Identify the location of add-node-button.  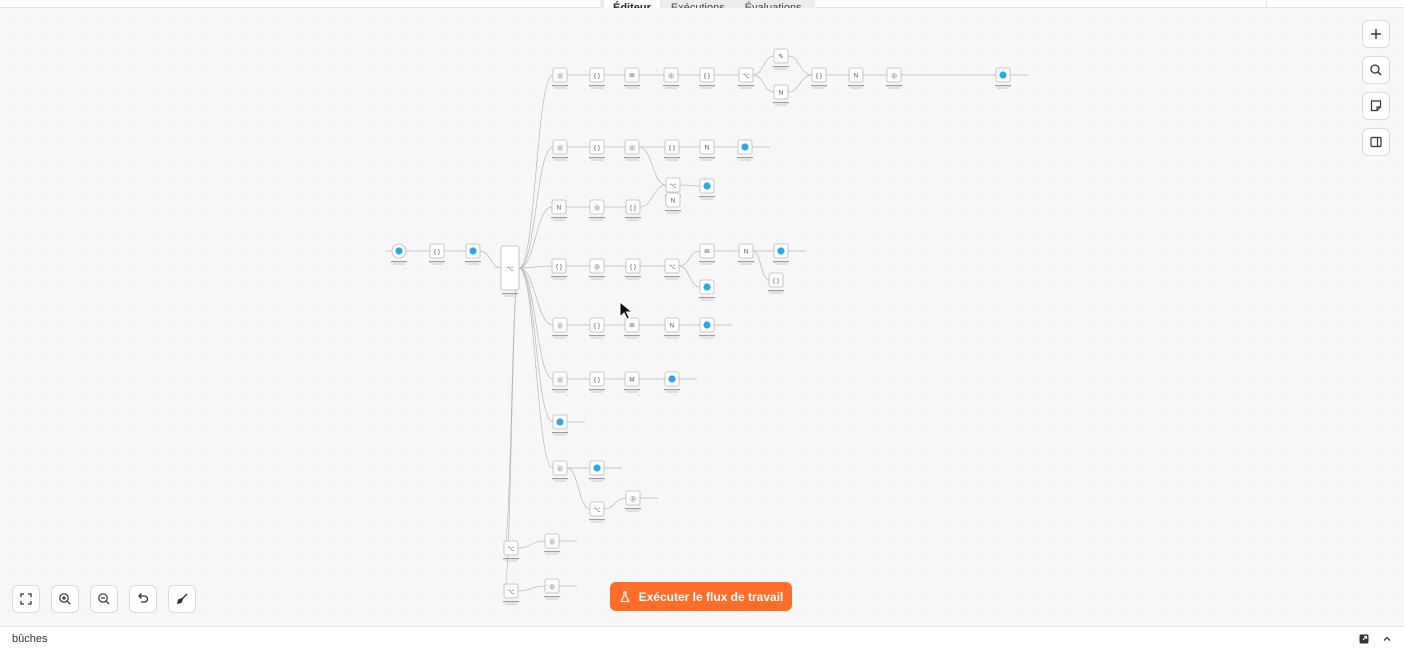
(1376, 34).